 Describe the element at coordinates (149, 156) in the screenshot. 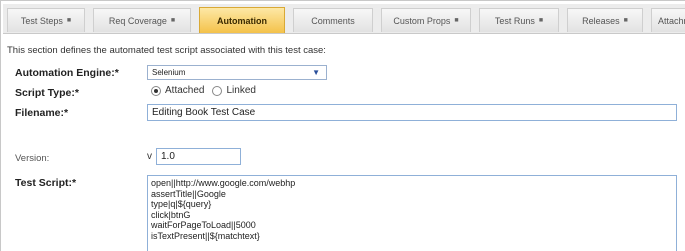

I see `version-prefix: v` at that location.